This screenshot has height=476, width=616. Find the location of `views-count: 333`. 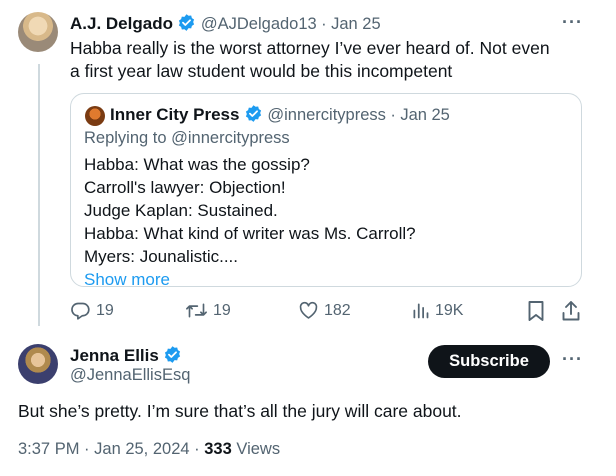

views-count: 333 is located at coordinates (218, 449).